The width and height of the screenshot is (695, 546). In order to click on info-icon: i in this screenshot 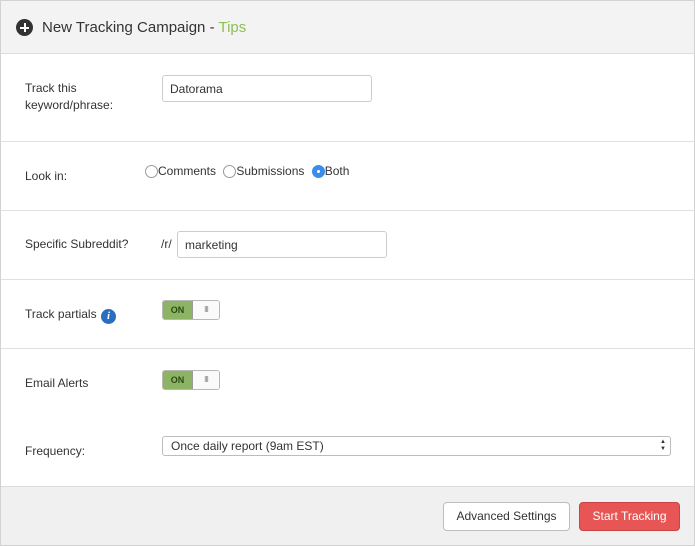, I will do `click(108, 316)`.